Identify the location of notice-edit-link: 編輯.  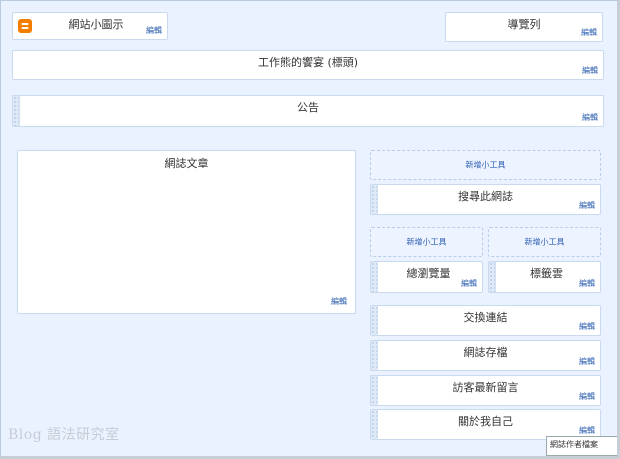
(590, 117).